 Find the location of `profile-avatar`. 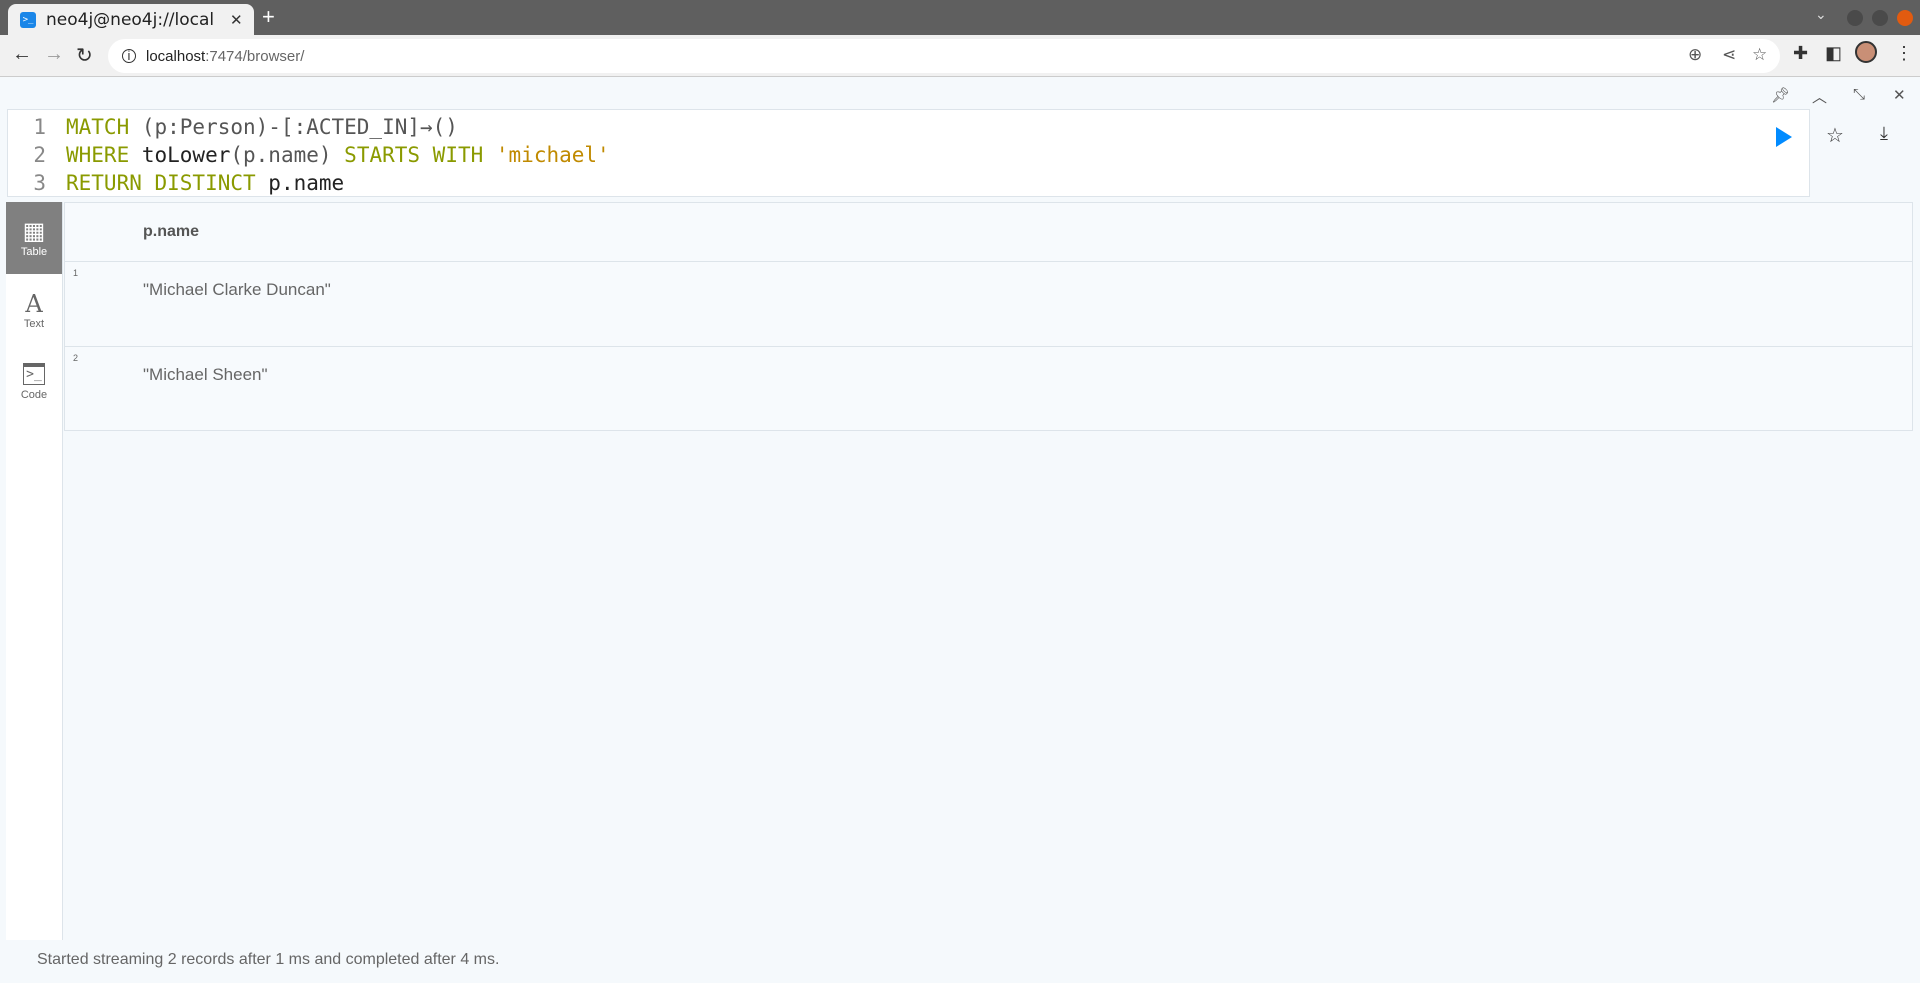

profile-avatar is located at coordinates (1866, 52).